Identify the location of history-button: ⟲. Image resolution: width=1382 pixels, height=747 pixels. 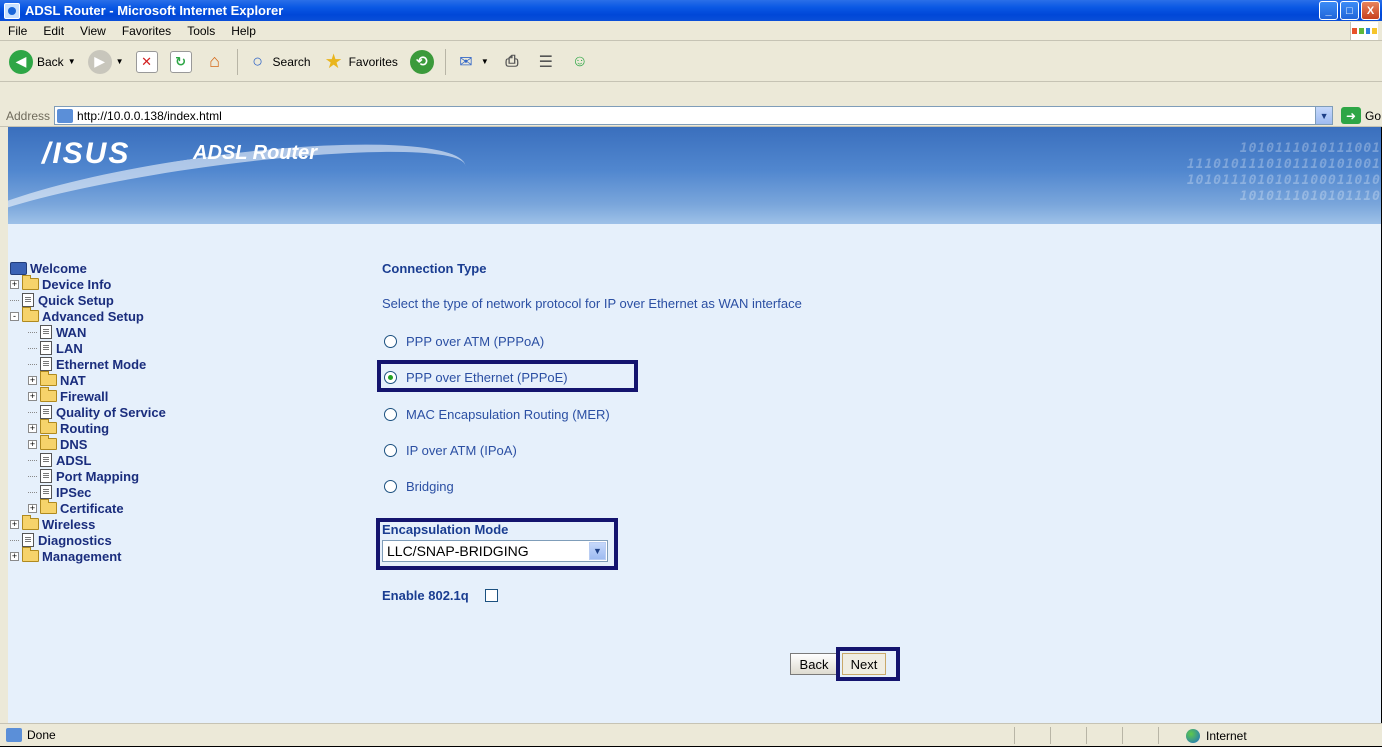
(422, 62).